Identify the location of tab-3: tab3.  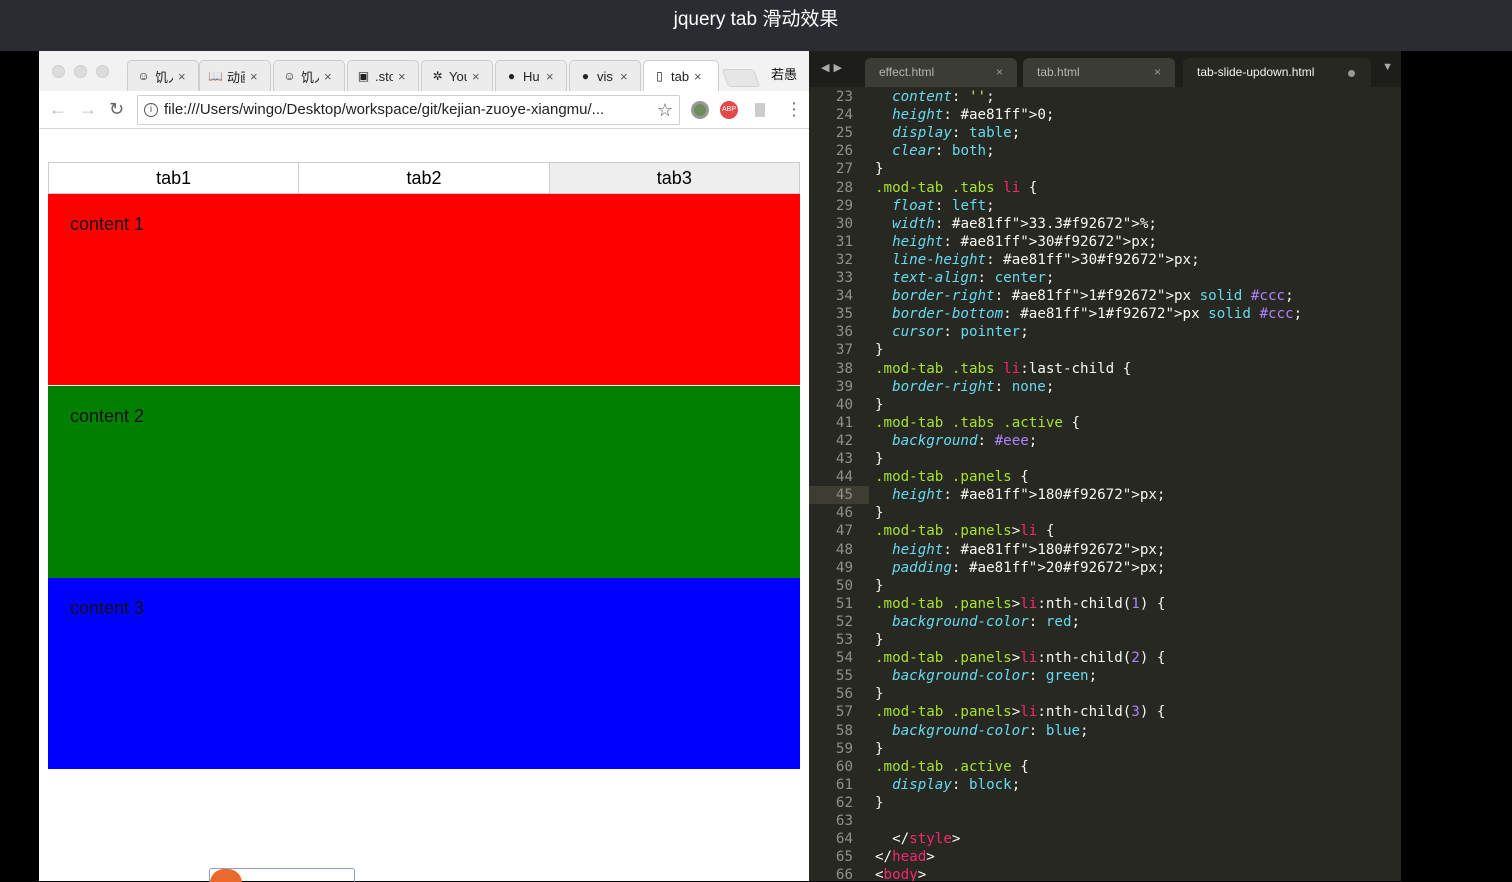
(674, 178).